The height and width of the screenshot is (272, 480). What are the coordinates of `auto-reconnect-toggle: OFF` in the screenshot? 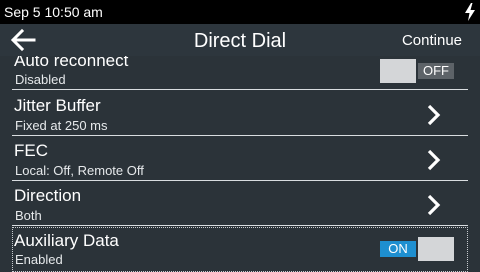 It's located at (418, 71).